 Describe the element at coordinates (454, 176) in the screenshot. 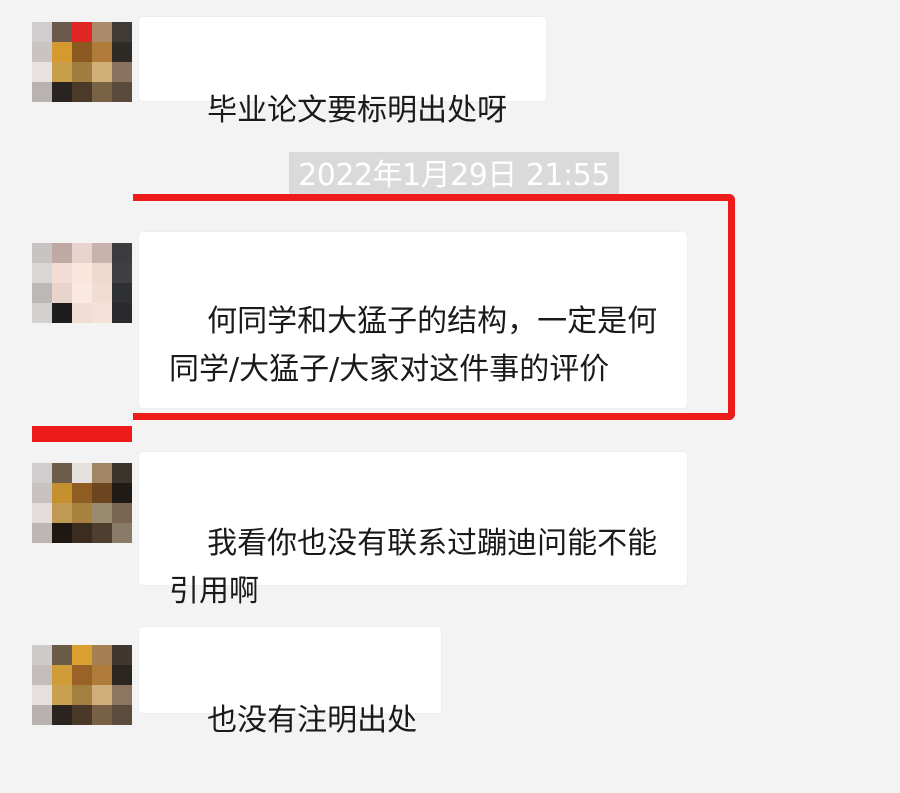

I see `timestamp: 2022年1月29日 21:55` at that location.